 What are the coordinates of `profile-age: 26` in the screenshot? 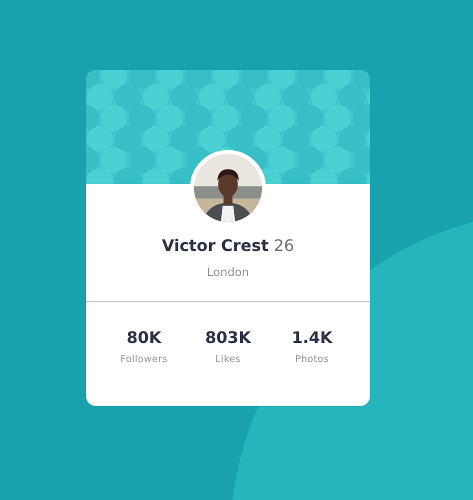 It's located at (284, 245).